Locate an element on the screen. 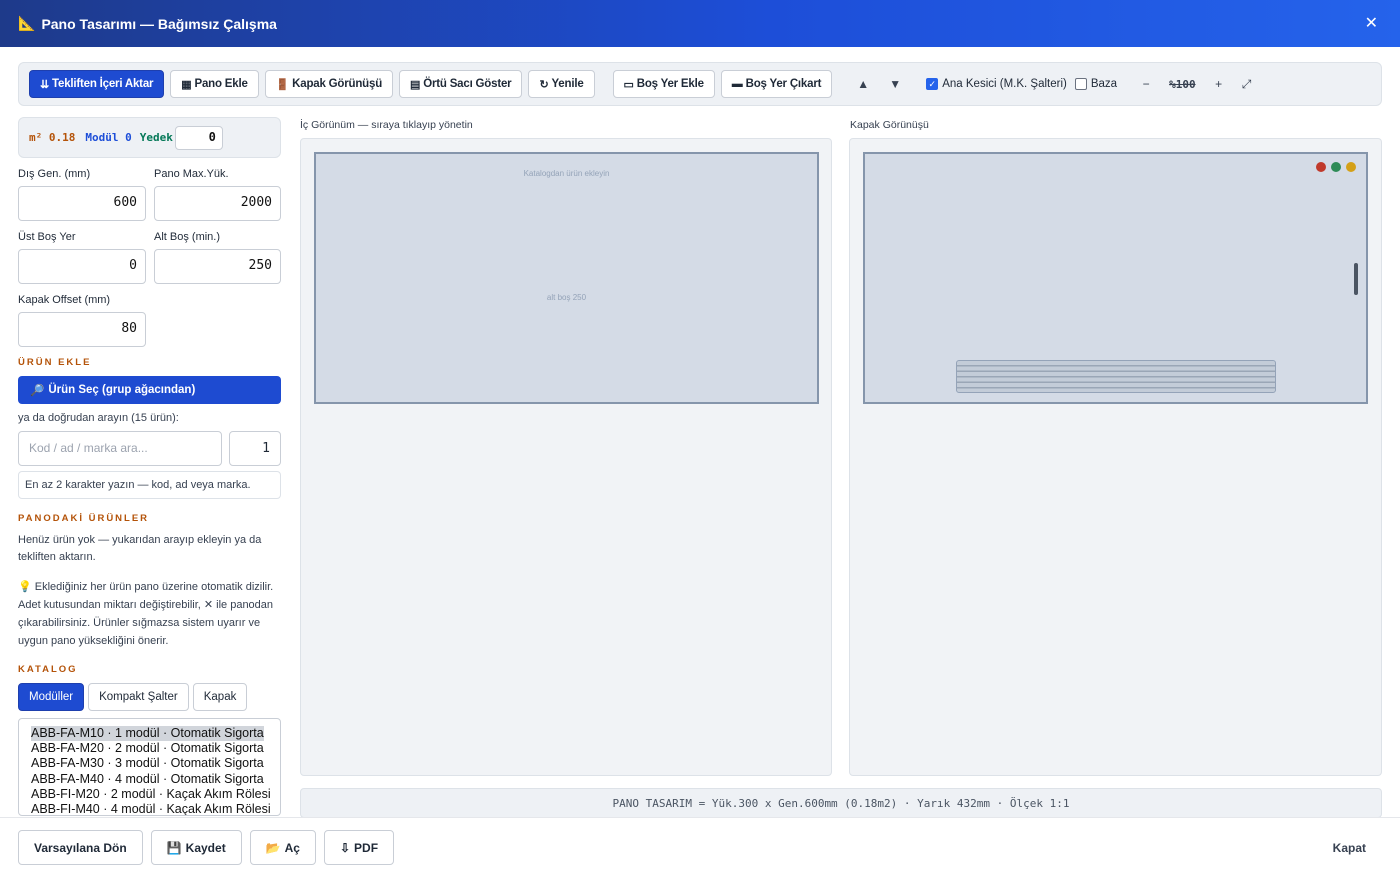  cover-view-button: 🚪 Kapak Görünüşü is located at coordinates (329, 84).